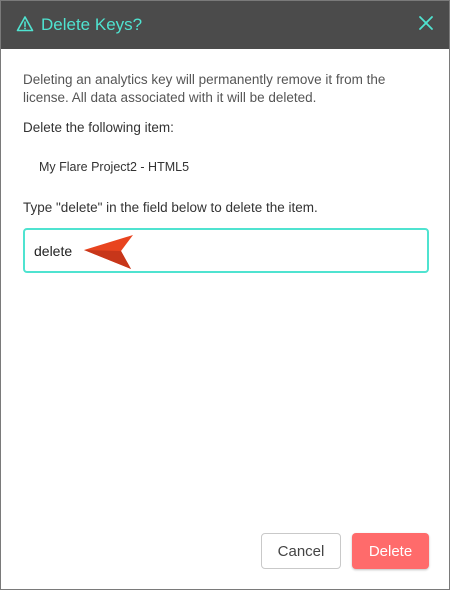  Describe the element at coordinates (301, 551) in the screenshot. I see `cancel-button: Cancel` at that location.